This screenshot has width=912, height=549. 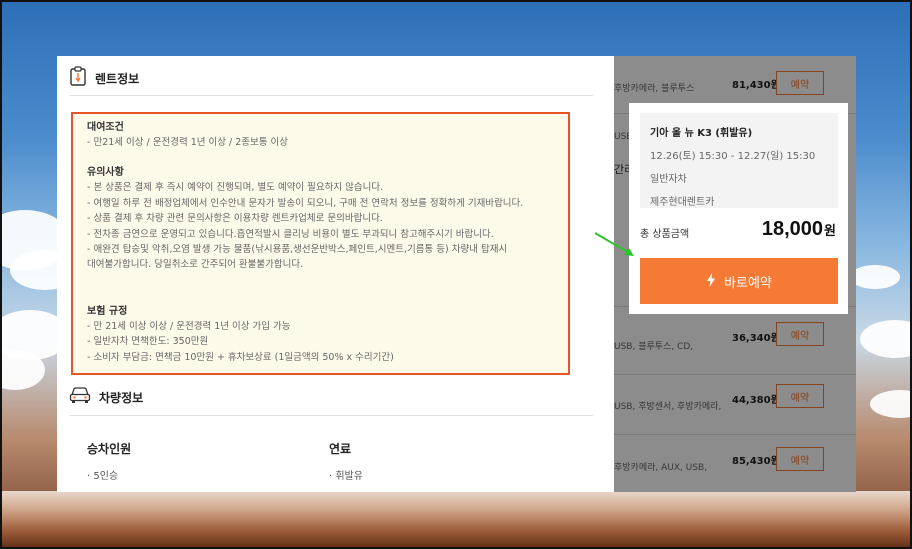 What do you see at coordinates (148, 342) in the screenshot?
I see `insurance-line: - 일반자차 면책한도: 350만원` at bounding box center [148, 342].